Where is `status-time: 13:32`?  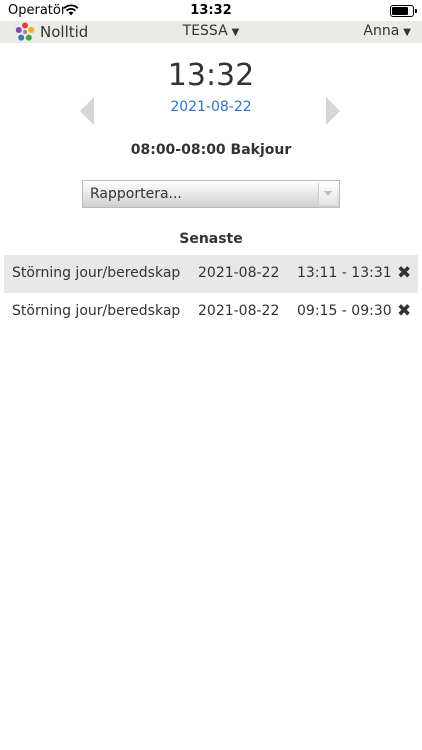
status-time: 13:32 is located at coordinates (211, 10).